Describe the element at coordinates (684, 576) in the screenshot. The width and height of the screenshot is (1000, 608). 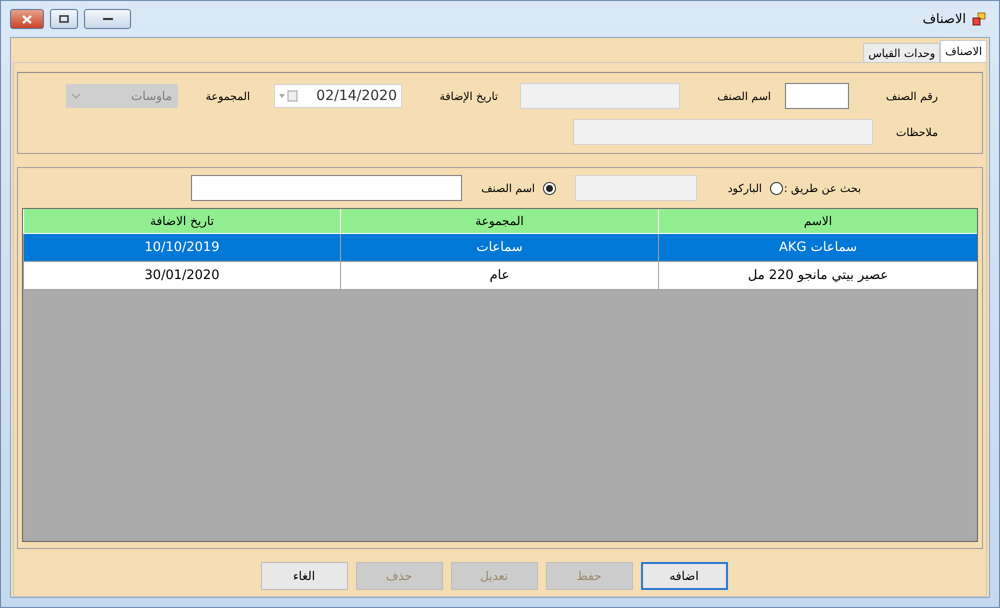
I see `action-button: اضافه` at that location.